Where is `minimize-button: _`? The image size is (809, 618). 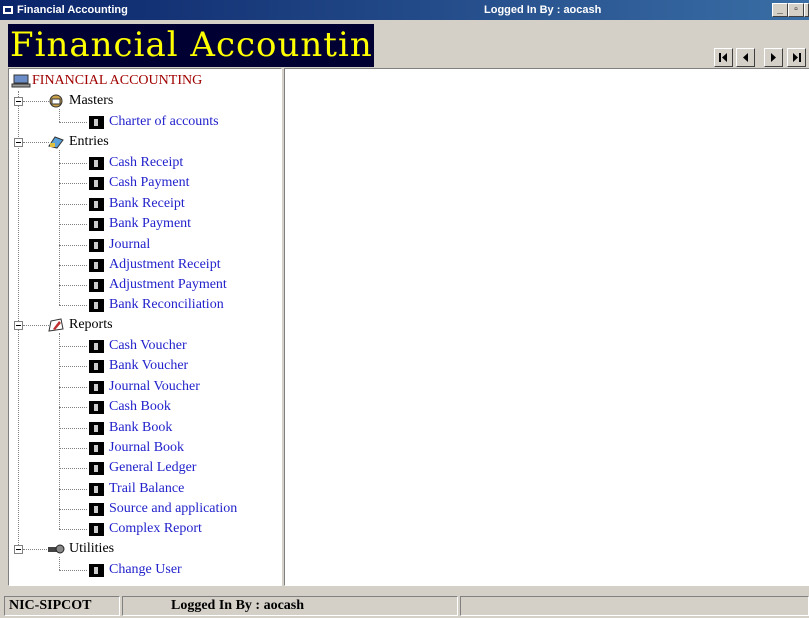
minimize-button: _ is located at coordinates (780, 10).